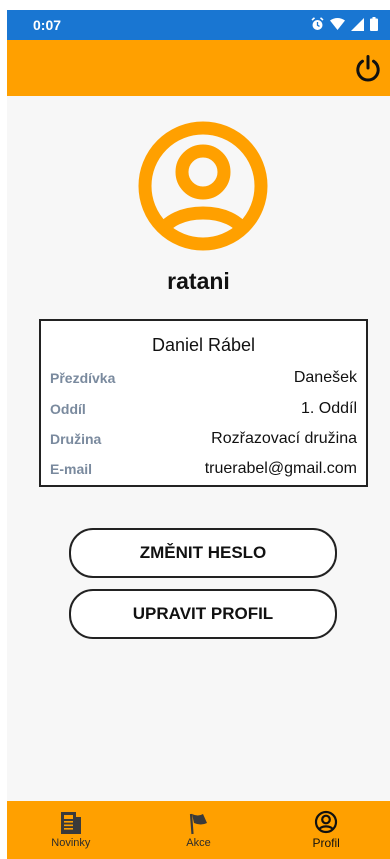  I want to click on change-password-button: ZMĚNIT HESLO, so click(203, 553).